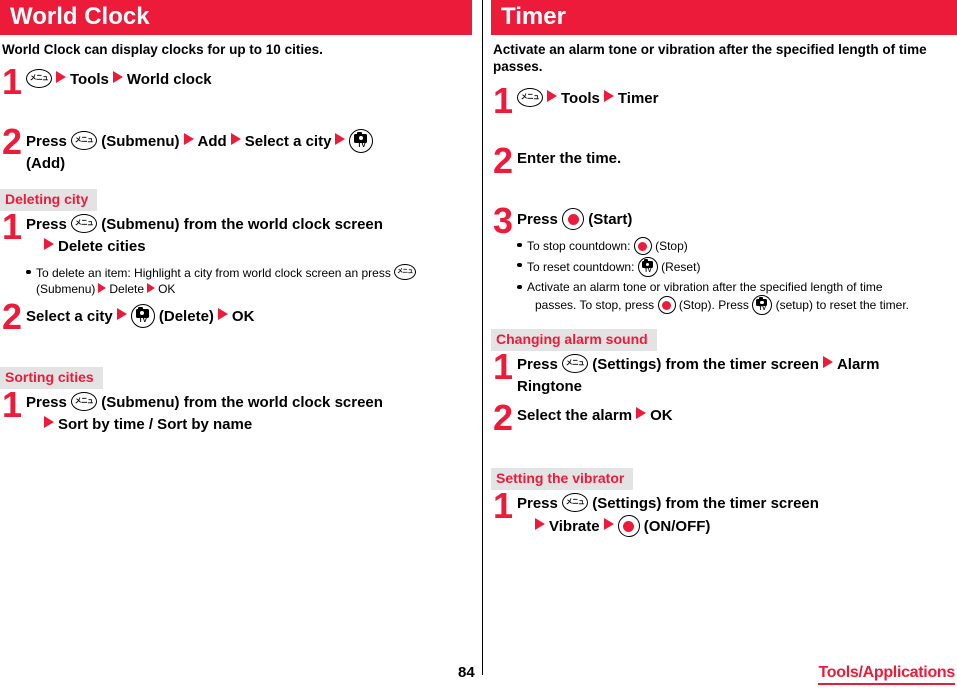 The height and width of the screenshot is (688, 957). Describe the element at coordinates (140, 141) in the screenshot. I see `submenu-label: (Submenu)` at that location.